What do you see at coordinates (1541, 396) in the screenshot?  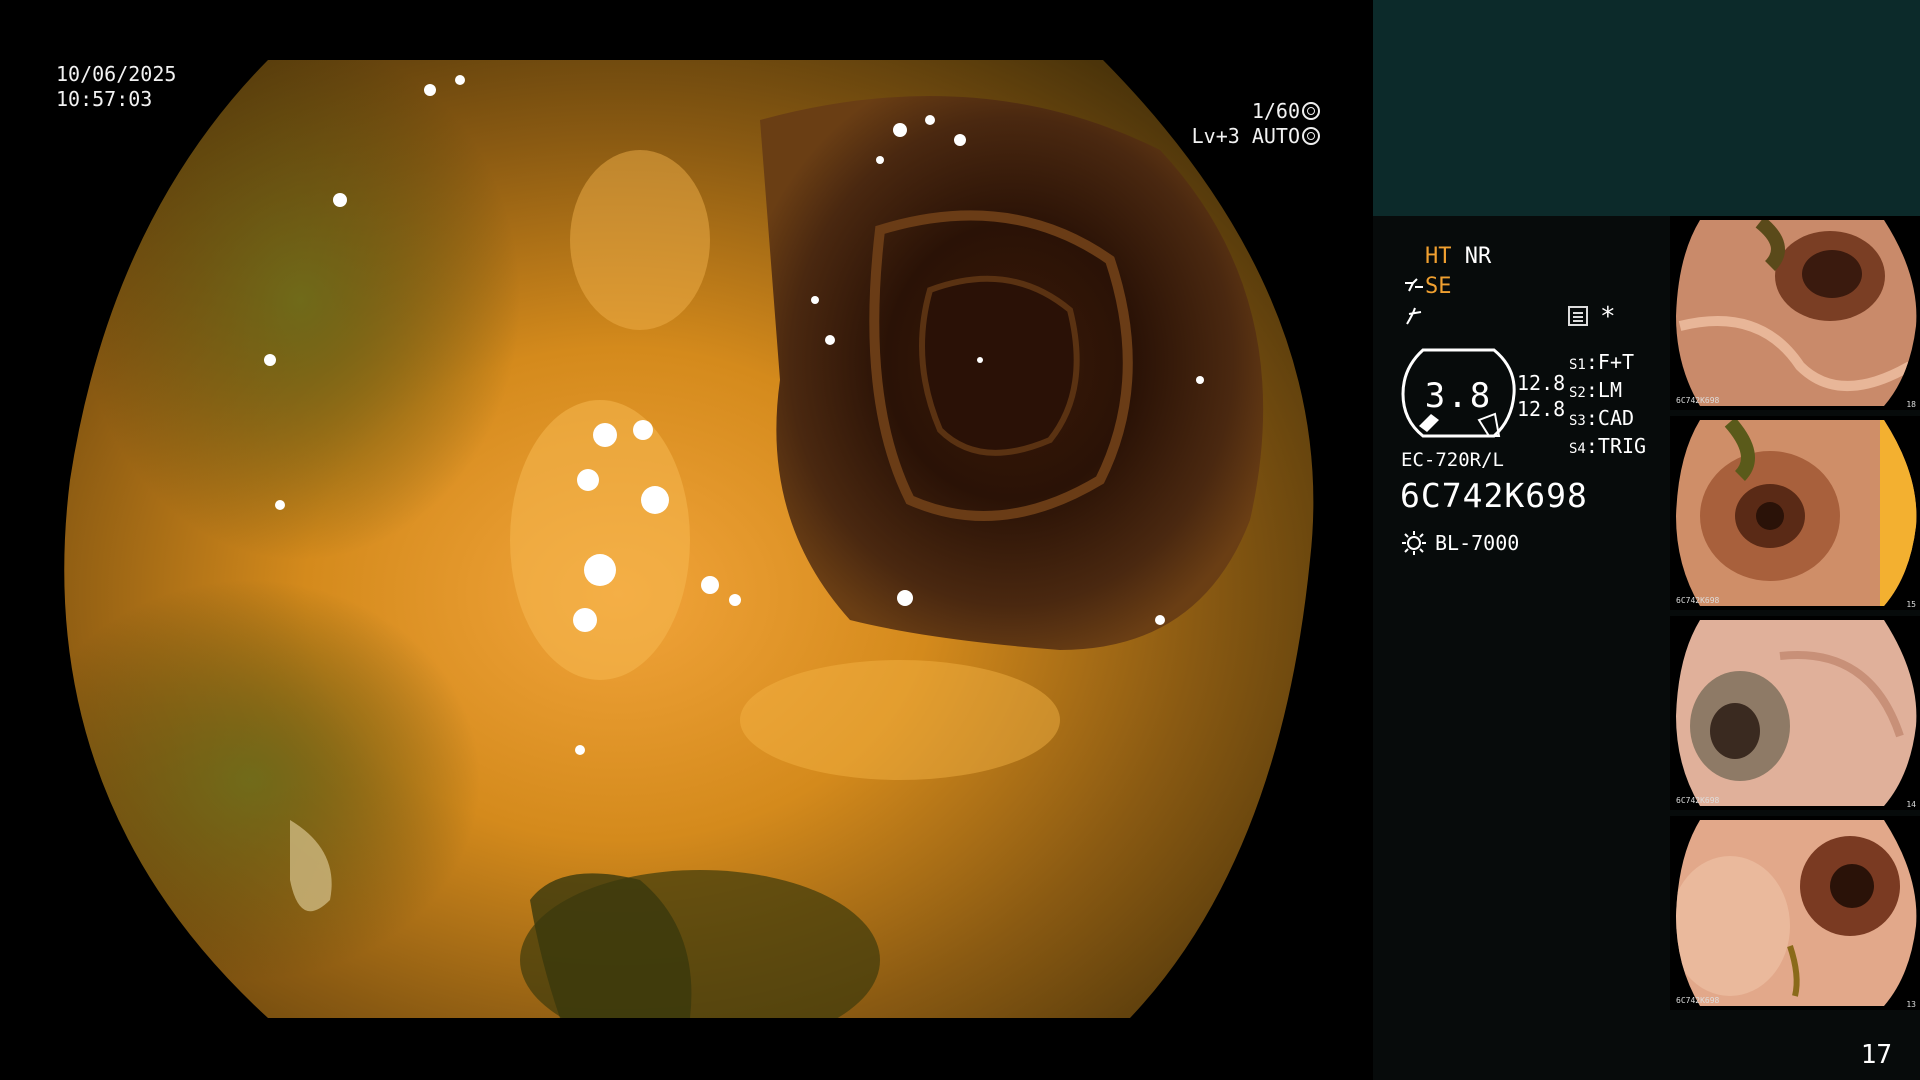 I see `gauge-side-values: 12.8 12.8` at bounding box center [1541, 396].